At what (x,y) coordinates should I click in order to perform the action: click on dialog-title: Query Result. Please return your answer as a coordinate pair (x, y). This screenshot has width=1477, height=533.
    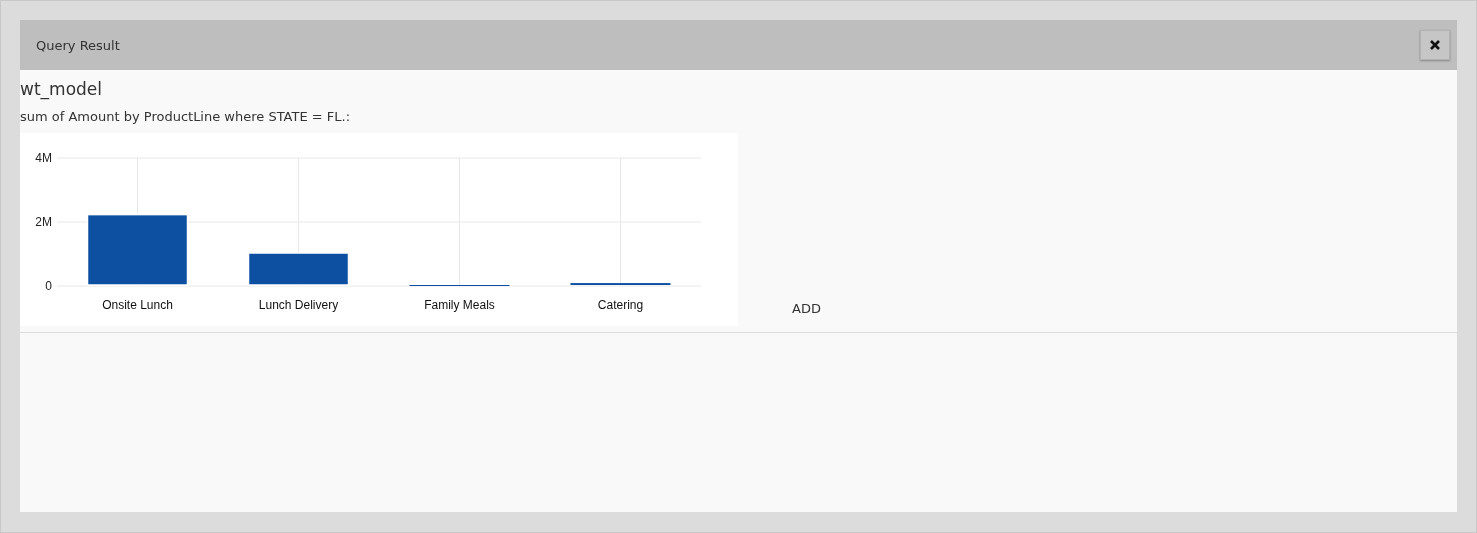
    Looking at the image, I should click on (78, 45).